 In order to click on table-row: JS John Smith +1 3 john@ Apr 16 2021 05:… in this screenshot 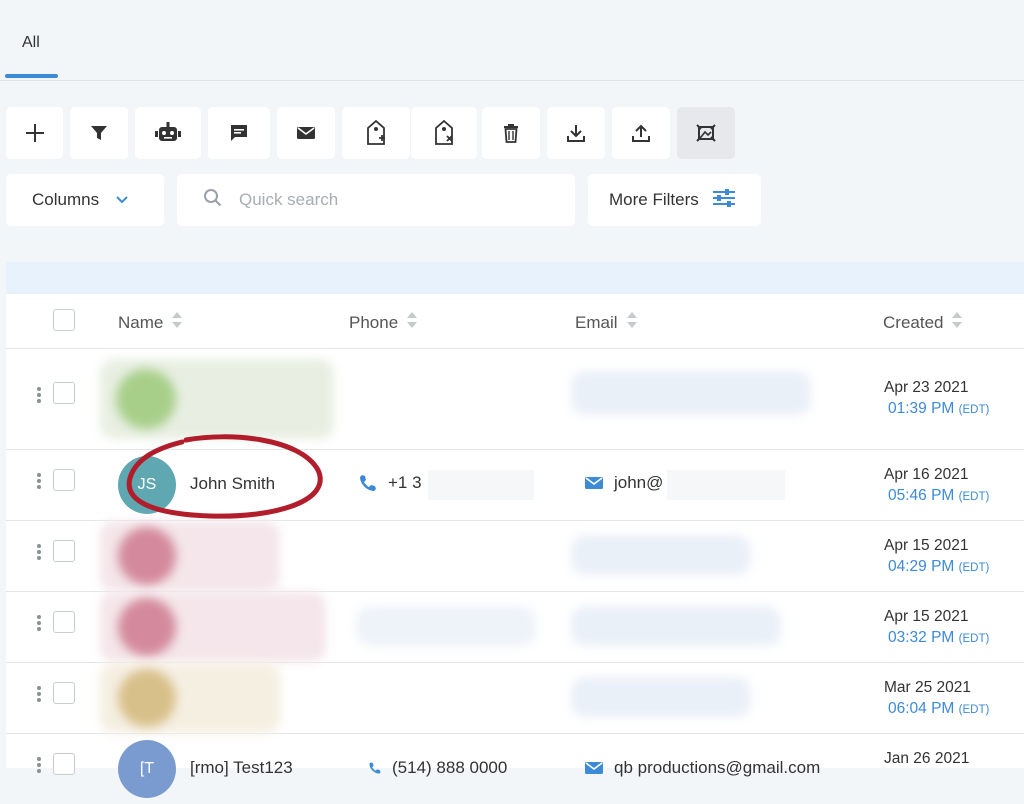, I will do `click(515, 485)`.